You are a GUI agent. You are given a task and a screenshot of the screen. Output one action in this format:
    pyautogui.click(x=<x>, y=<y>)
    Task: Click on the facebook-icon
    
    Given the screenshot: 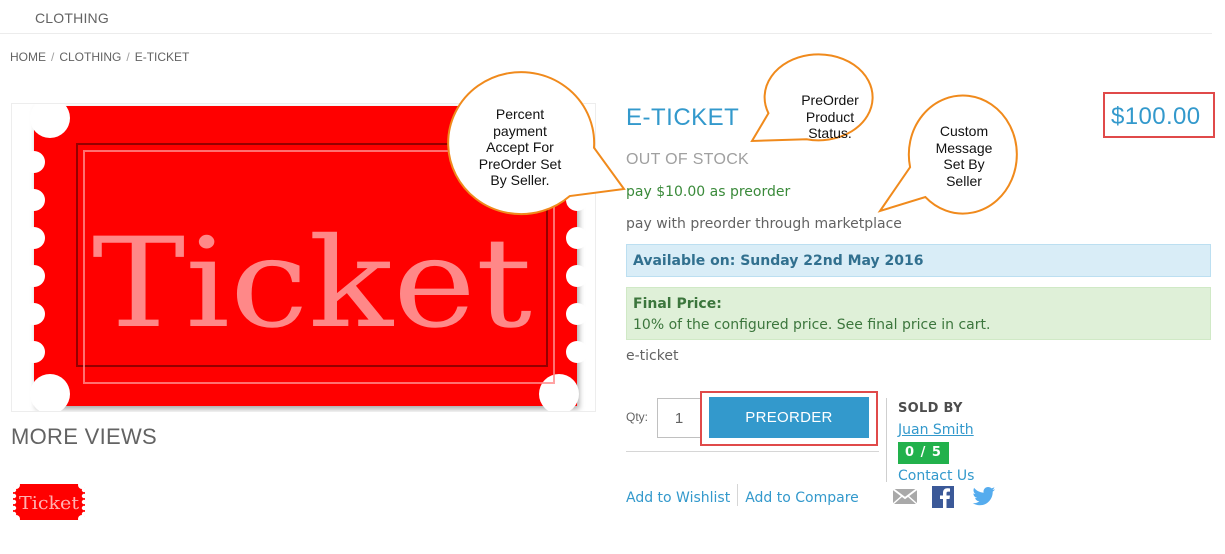 What is the action you would take?
    pyautogui.click(x=943, y=497)
    